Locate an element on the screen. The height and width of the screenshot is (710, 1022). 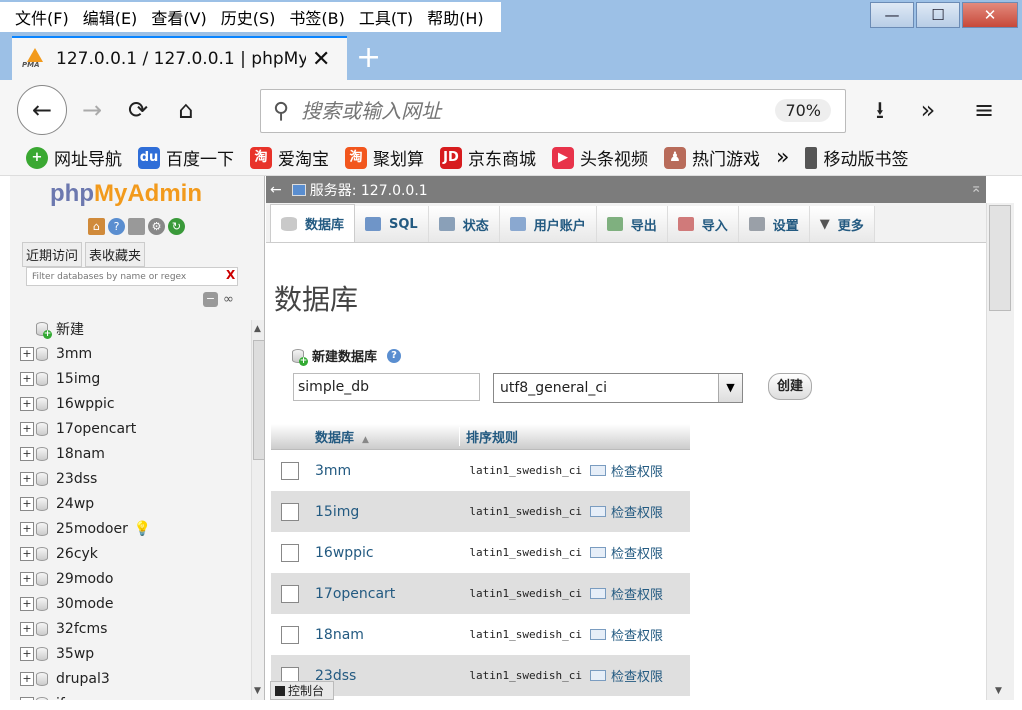
collation-select: utf8_general_ci ▼ is located at coordinates (618, 388).